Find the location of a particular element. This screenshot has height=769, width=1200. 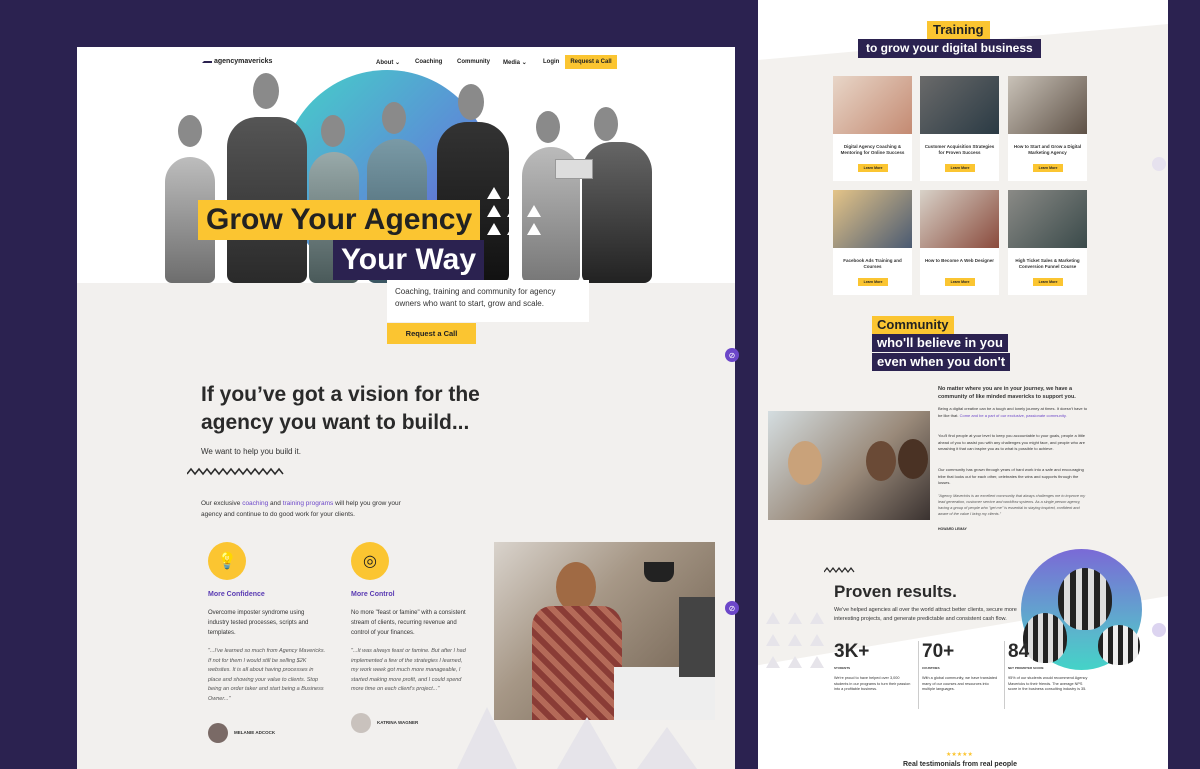

vision-subtitle: We want to help you build it. is located at coordinates (251, 451).